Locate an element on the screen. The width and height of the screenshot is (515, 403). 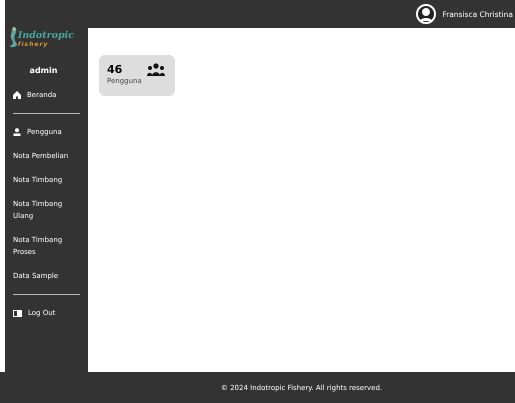
stat-count: 46 is located at coordinates (115, 69).